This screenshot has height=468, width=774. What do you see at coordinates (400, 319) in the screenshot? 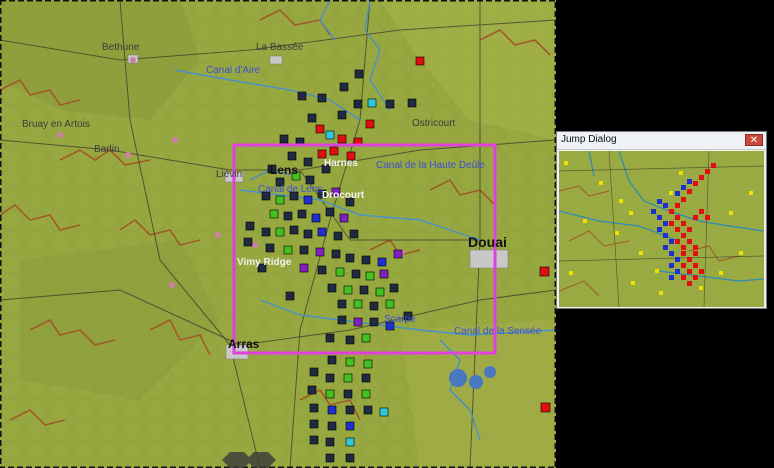
I see `label-scarpe: Scarpe` at bounding box center [400, 319].